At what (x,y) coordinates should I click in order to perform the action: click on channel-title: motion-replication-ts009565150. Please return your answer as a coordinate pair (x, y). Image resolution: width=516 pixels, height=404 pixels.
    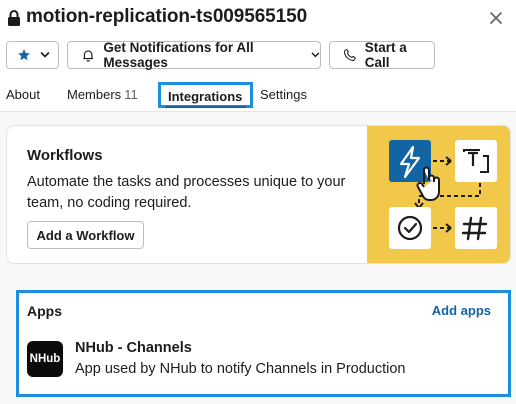
    Looking at the image, I should click on (167, 16).